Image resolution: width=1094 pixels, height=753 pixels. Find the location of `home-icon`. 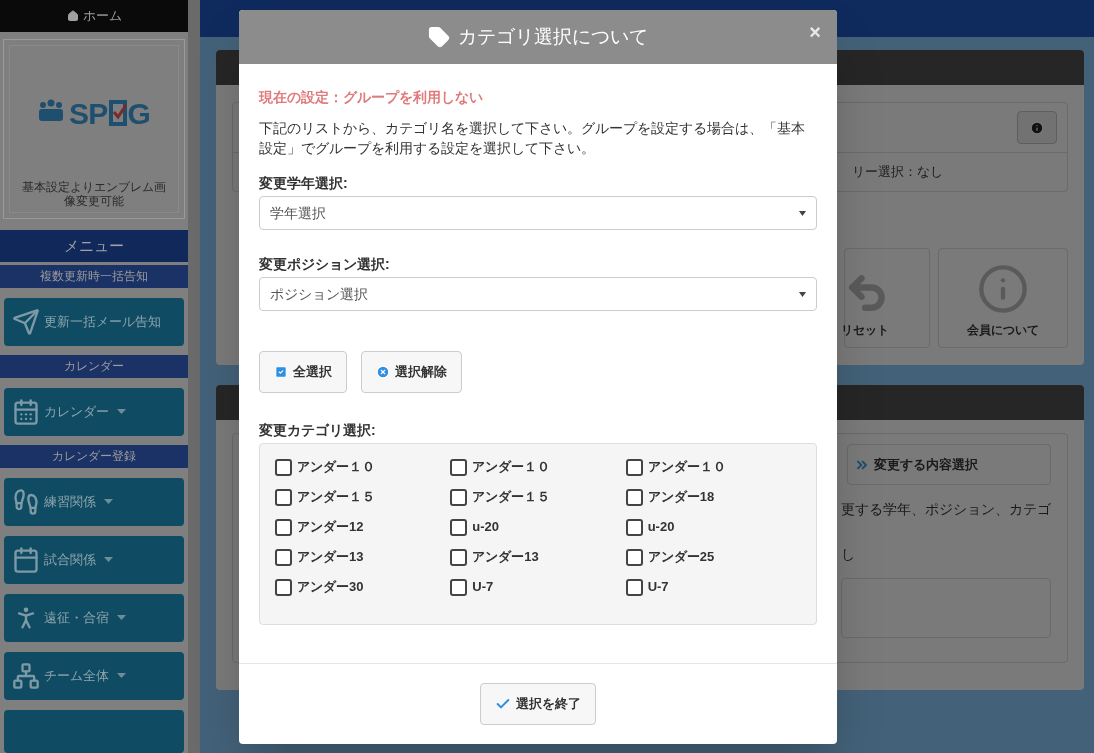

home-icon is located at coordinates (72, 16).